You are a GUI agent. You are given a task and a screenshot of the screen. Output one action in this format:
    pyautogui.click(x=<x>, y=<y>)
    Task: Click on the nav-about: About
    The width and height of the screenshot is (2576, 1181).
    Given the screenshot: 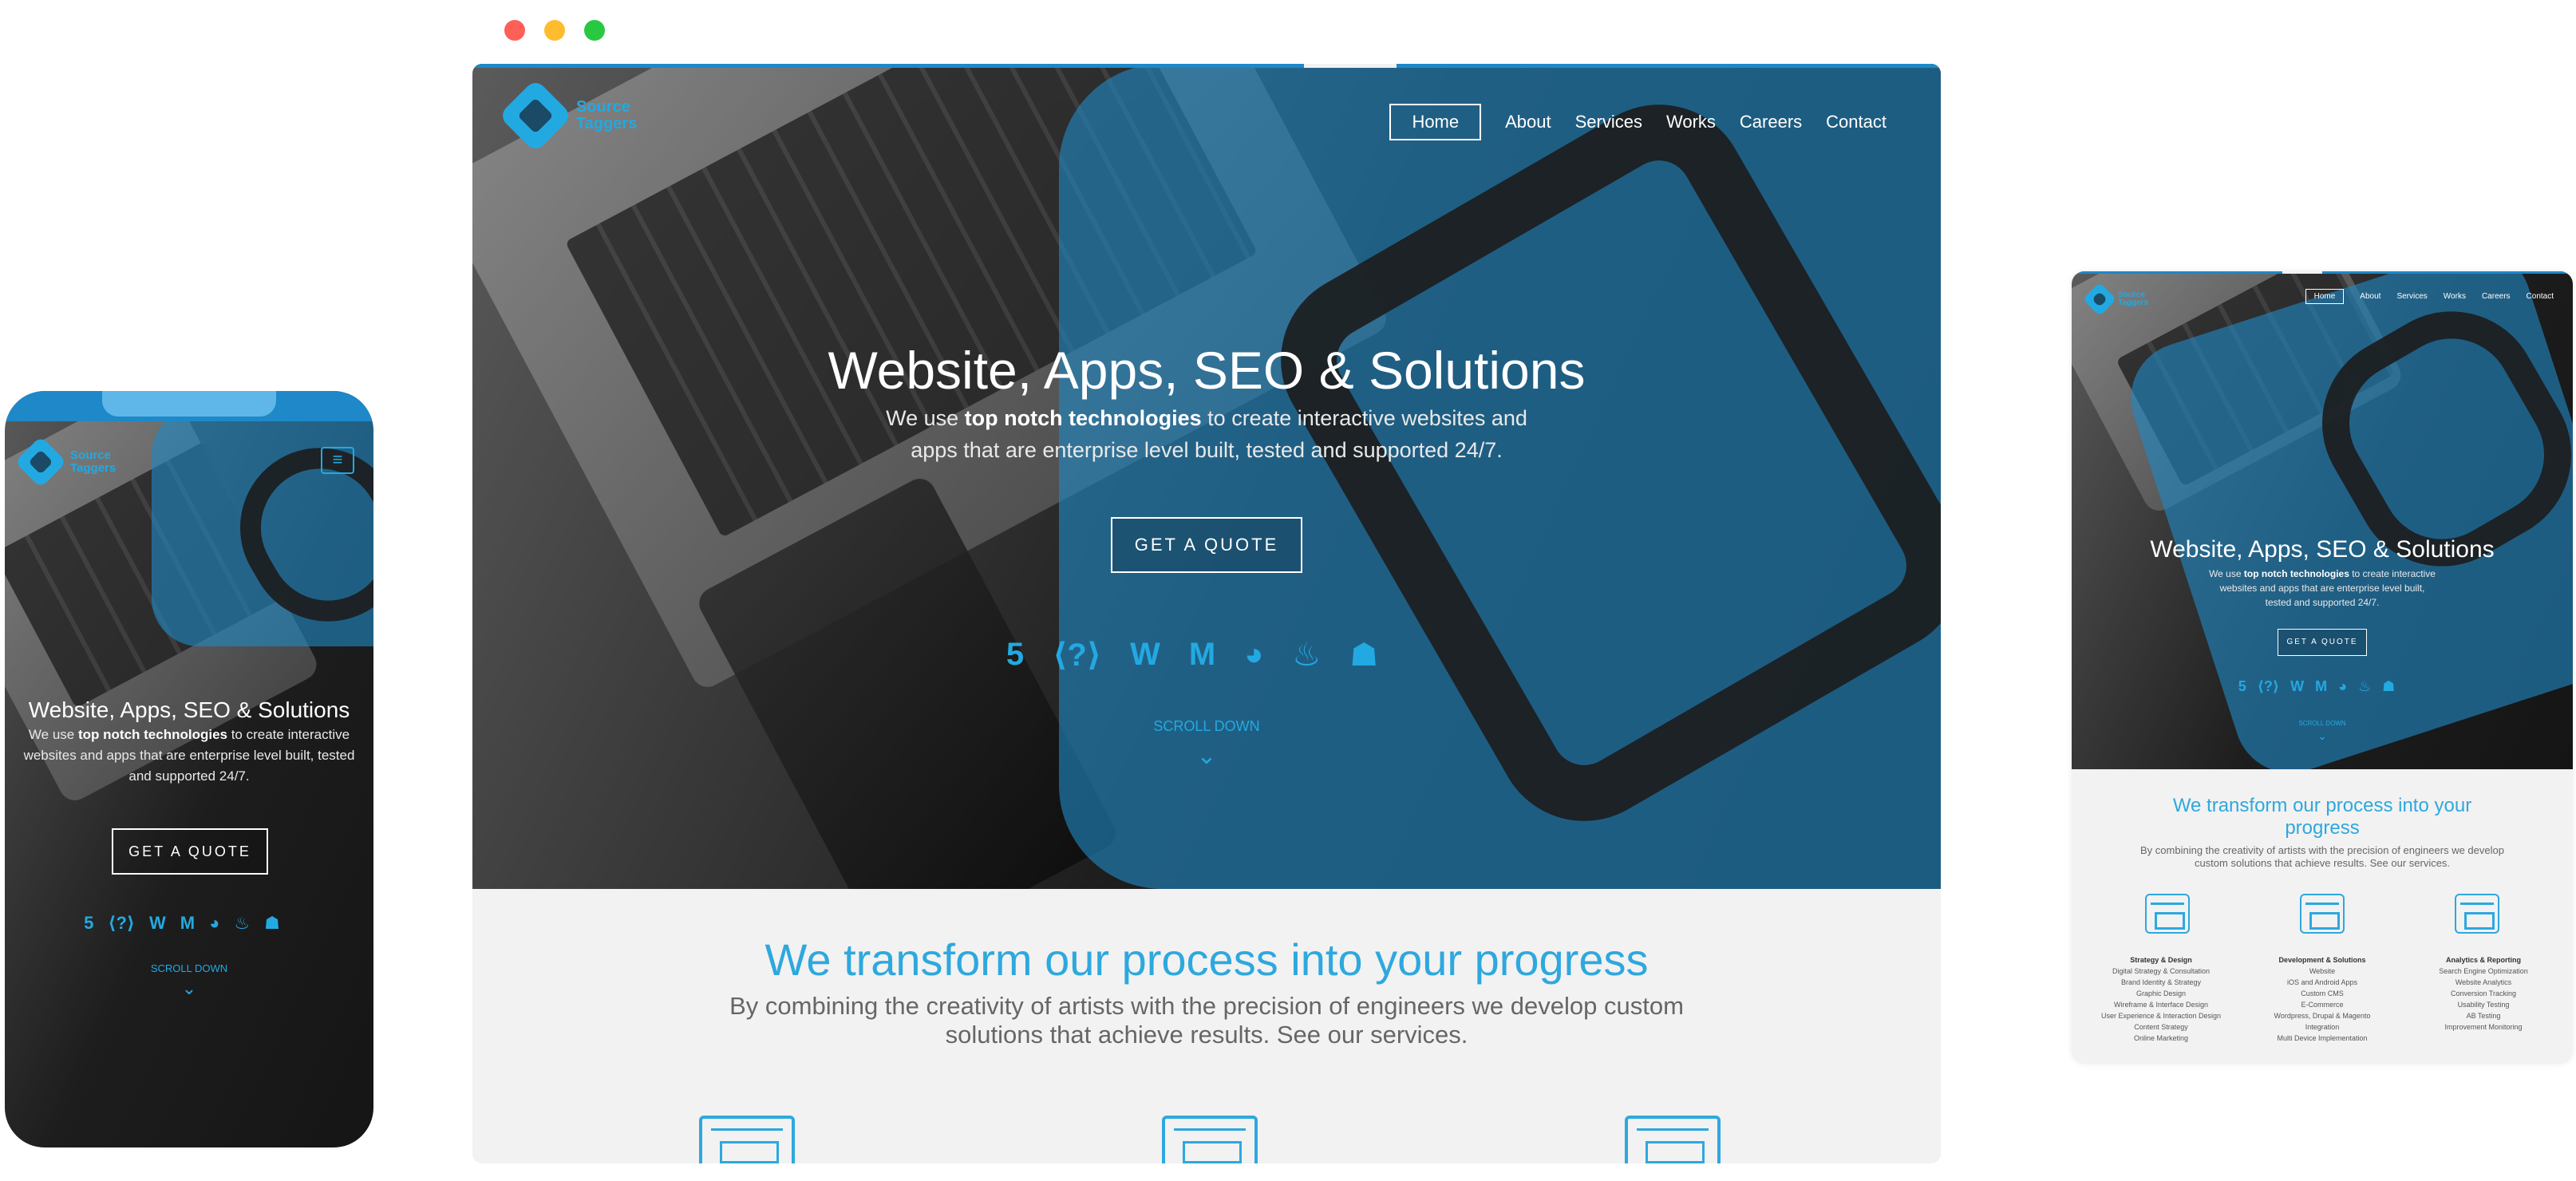 What is the action you would take?
    pyautogui.click(x=1528, y=122)
    